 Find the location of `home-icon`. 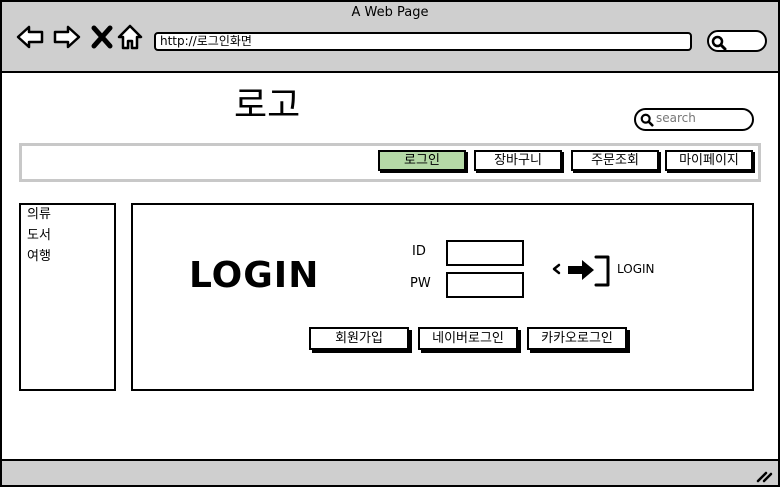

home-icon is located at coordinates (130, 37).